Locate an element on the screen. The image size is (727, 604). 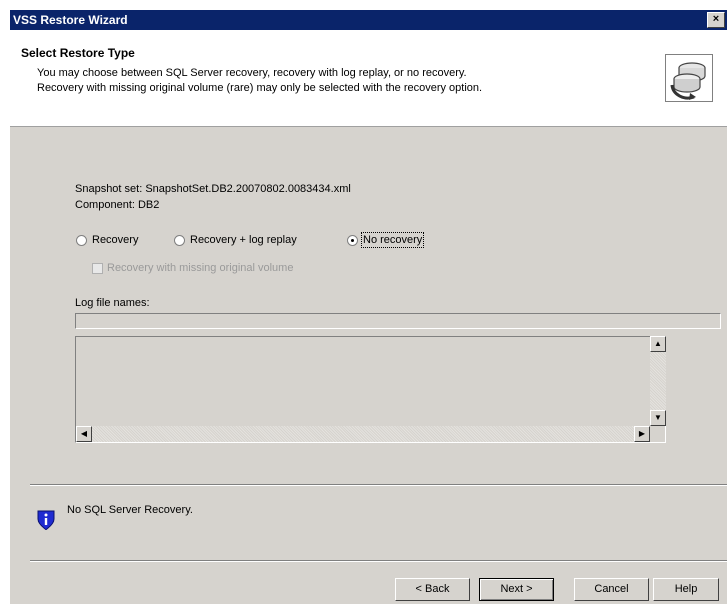
missing-volume-checkbox-box is located at coordinates (97, 268).